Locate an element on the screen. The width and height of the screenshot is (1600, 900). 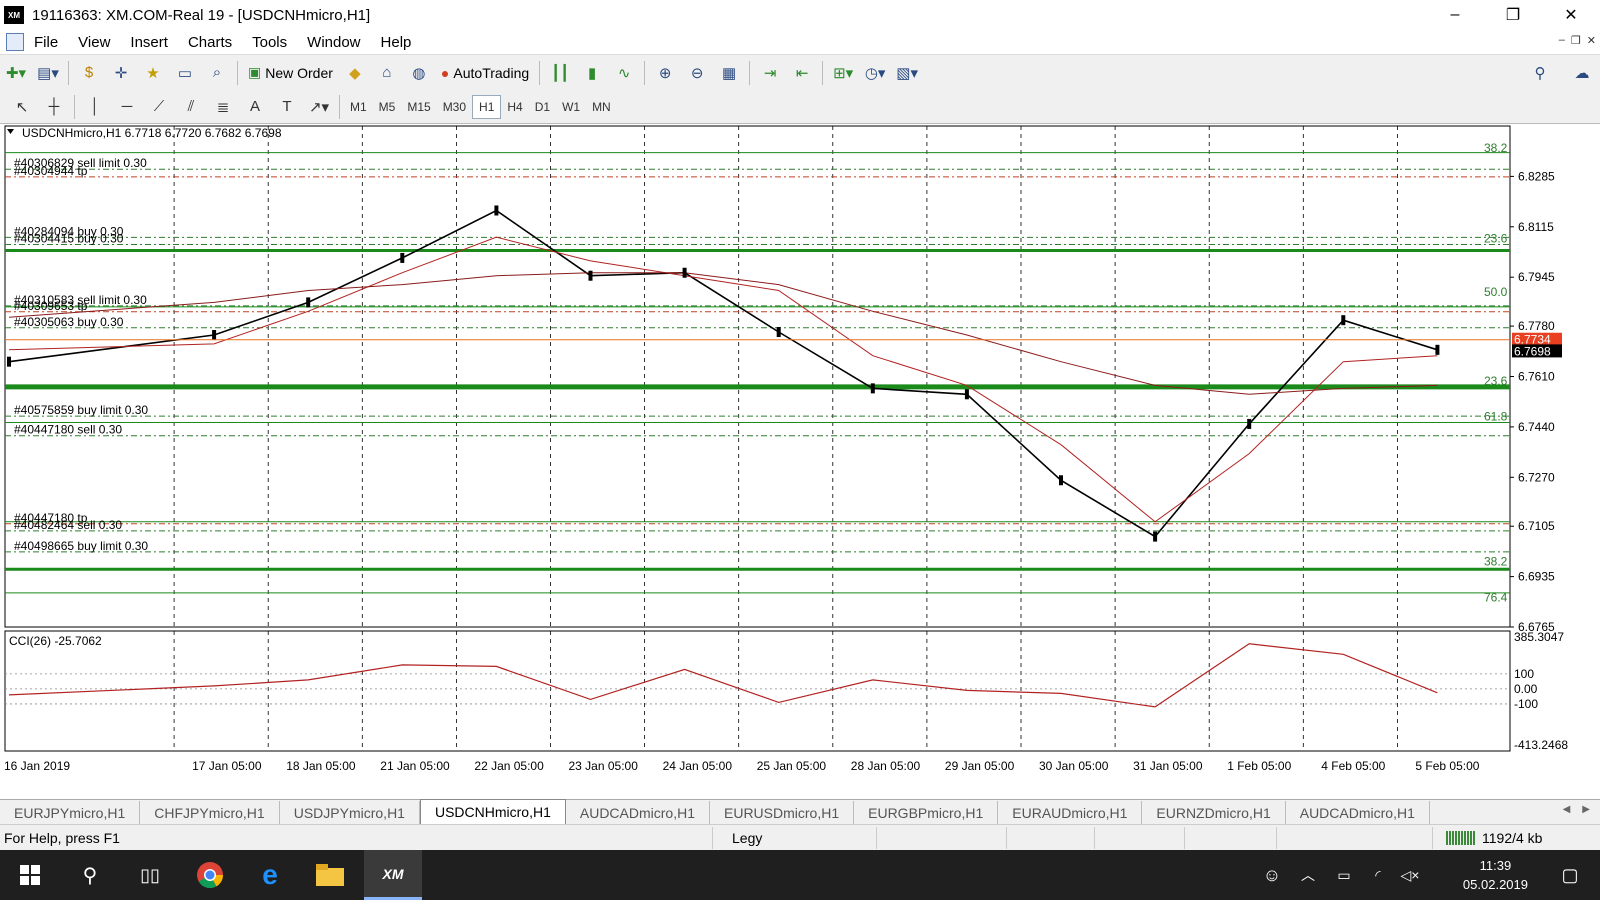
tf-mn: MN is located at coordinates (601, 107).